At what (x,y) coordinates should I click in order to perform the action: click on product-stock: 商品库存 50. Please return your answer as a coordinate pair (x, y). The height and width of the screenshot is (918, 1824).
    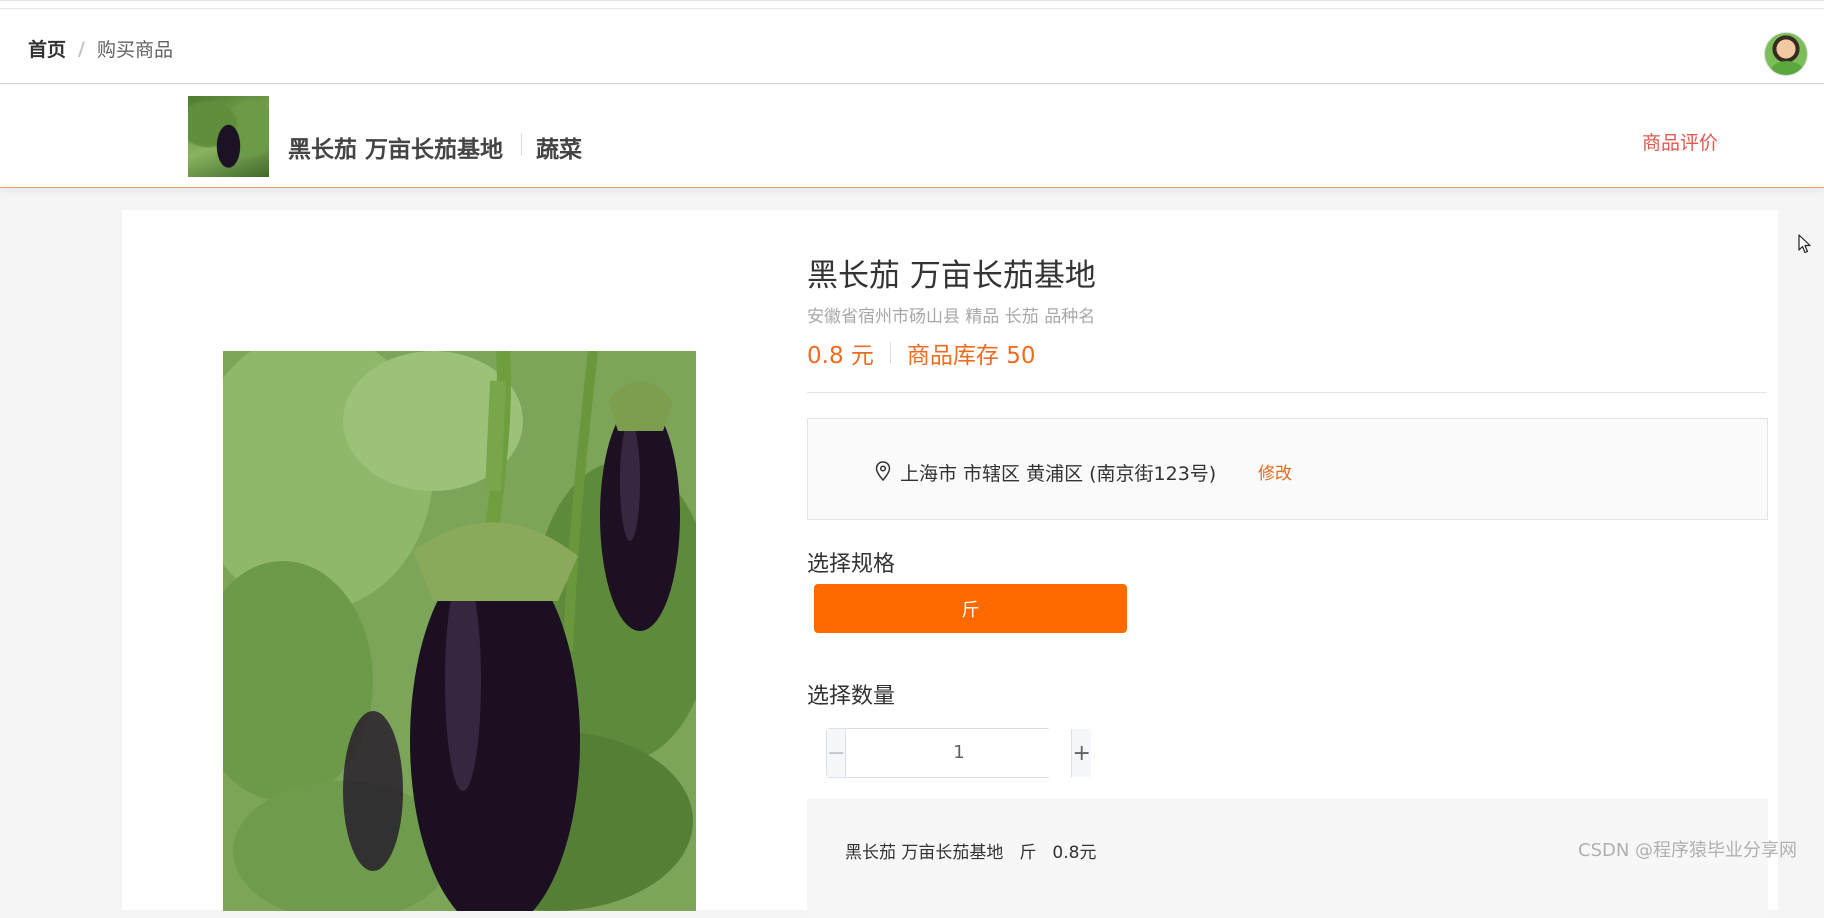
    Looking at the image, I should click on (971, 356).